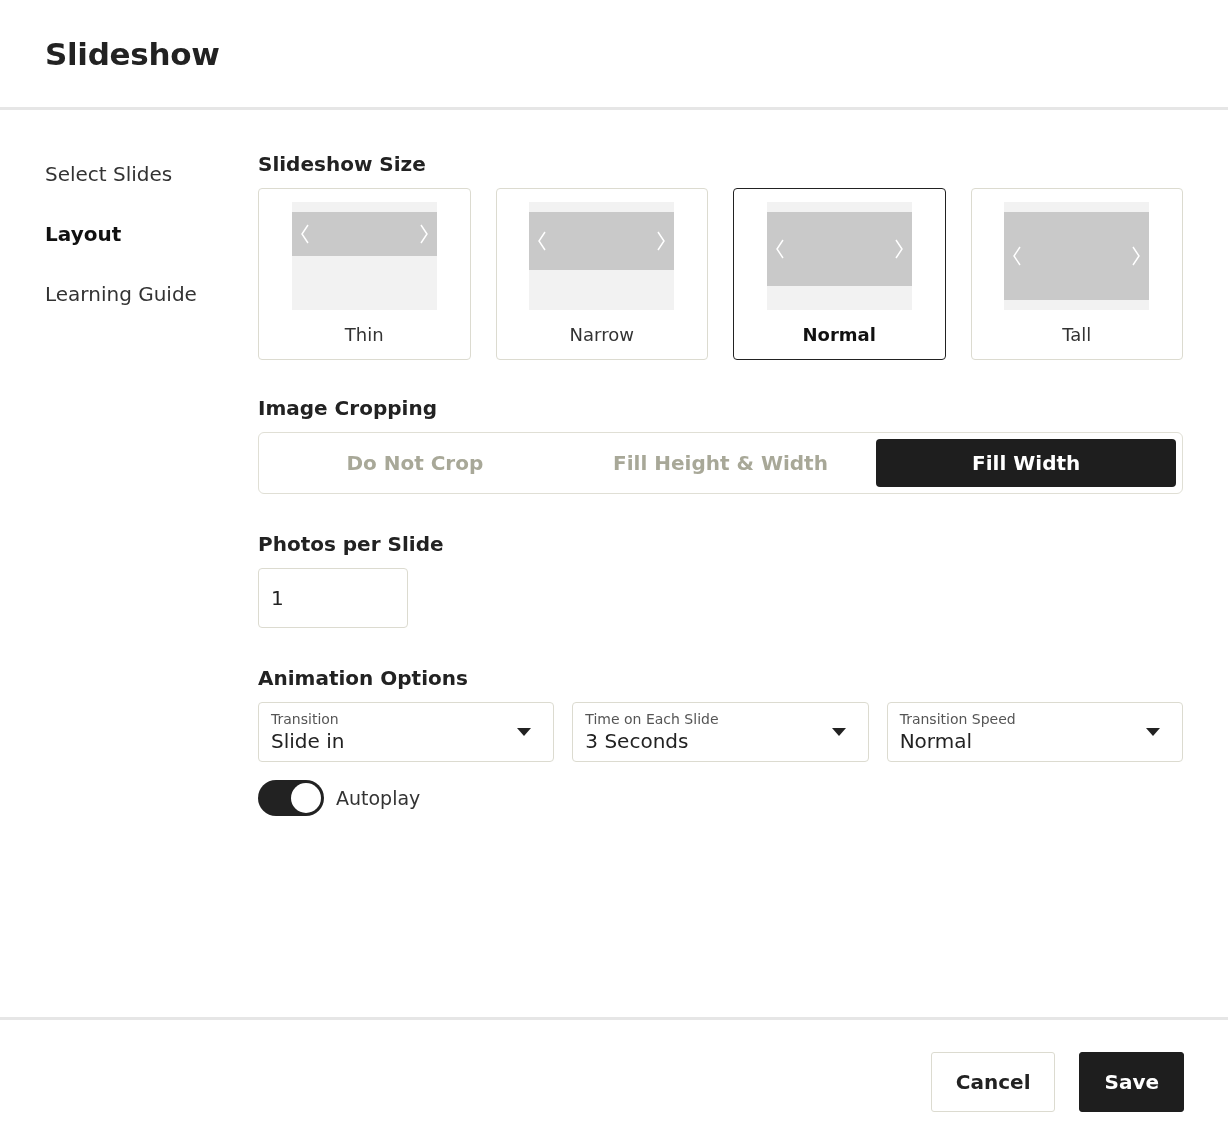  What do you see at coordinates (364, 274) in the screenshot?
I see `size-option-card: Thin` at bounding box center [364, 274].